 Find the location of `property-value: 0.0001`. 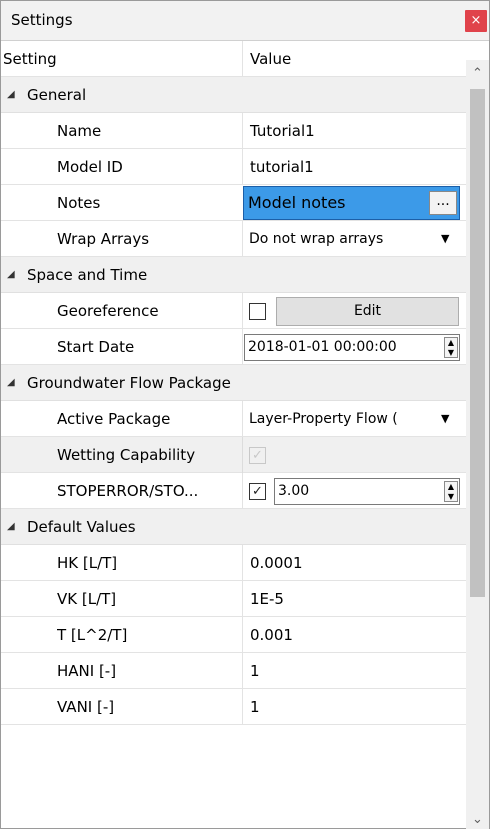

property-value: 0.0001 is located at coordinates (354, 563).